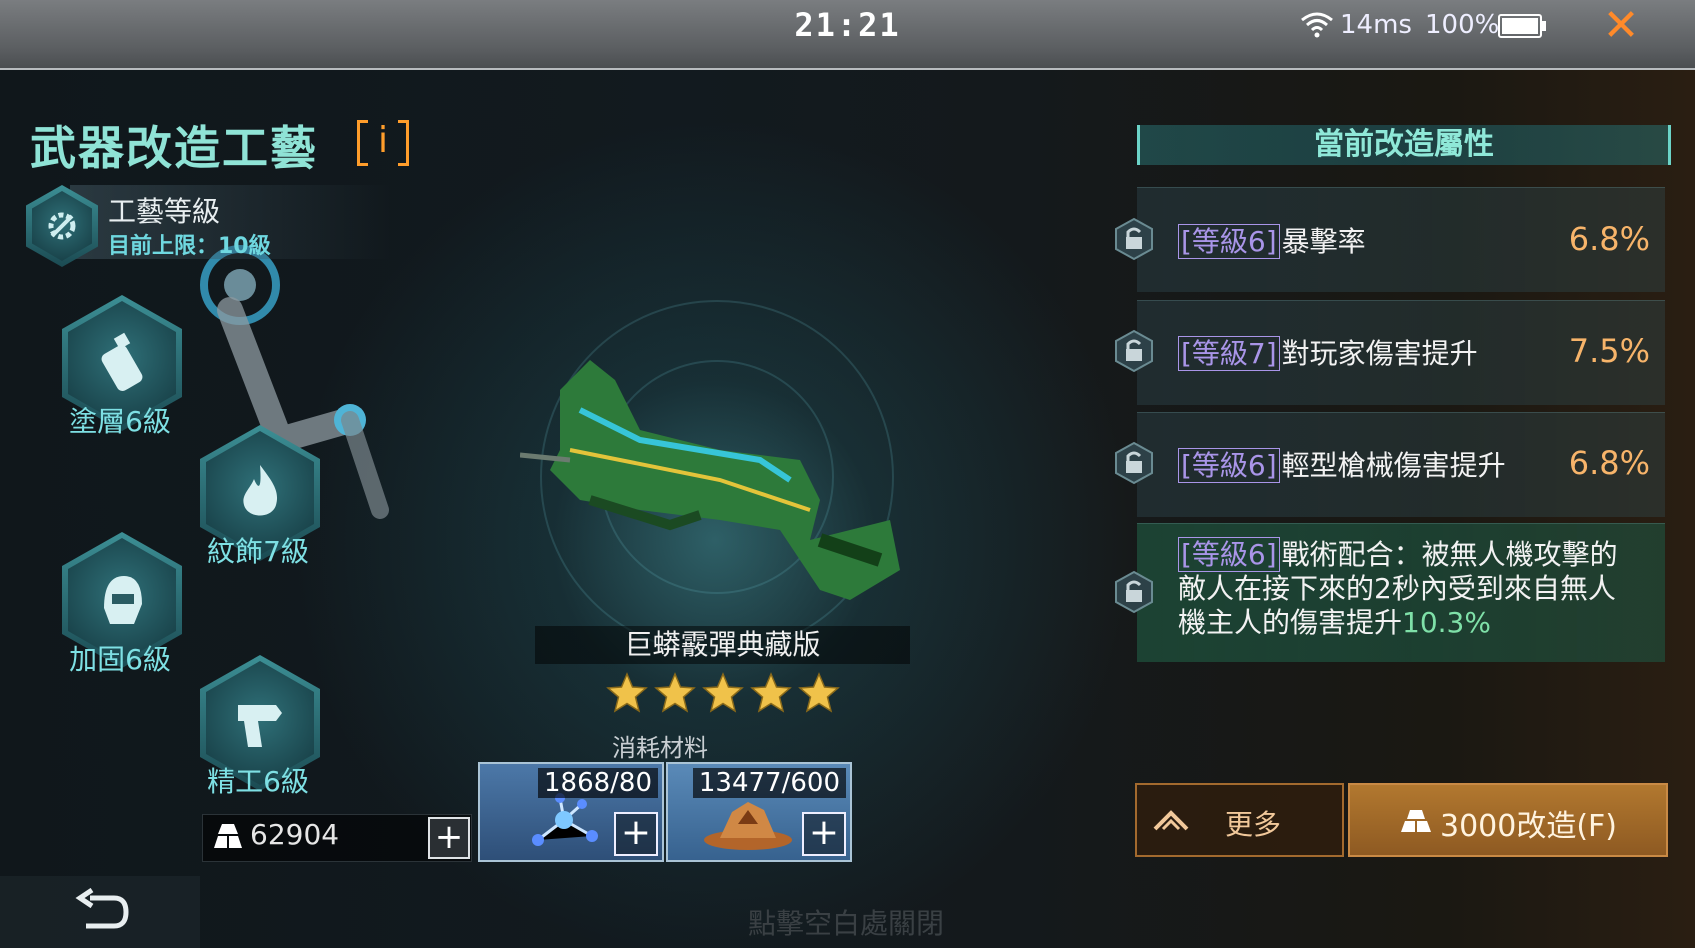  Describe the element at coordinates (769, 783) in the screenshot. I see `material-count: 13477/600` at that location.